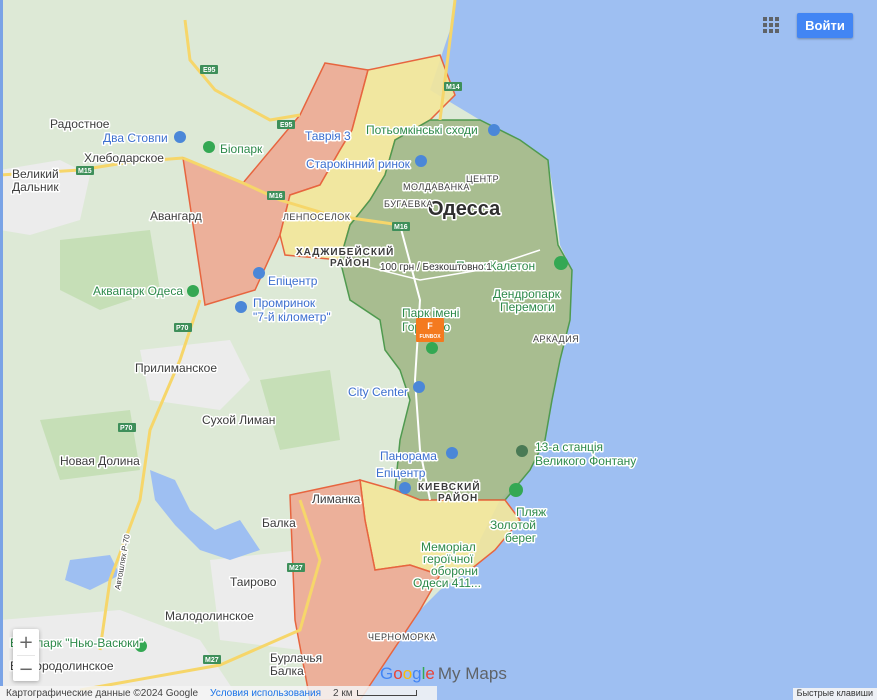 Image resolution: width=877 pixels, height=700 pixels. What do you see at coordinates (408, 456) in the screenshot?
I see `svg-text: Панорама` at bounding box center [408, 456].